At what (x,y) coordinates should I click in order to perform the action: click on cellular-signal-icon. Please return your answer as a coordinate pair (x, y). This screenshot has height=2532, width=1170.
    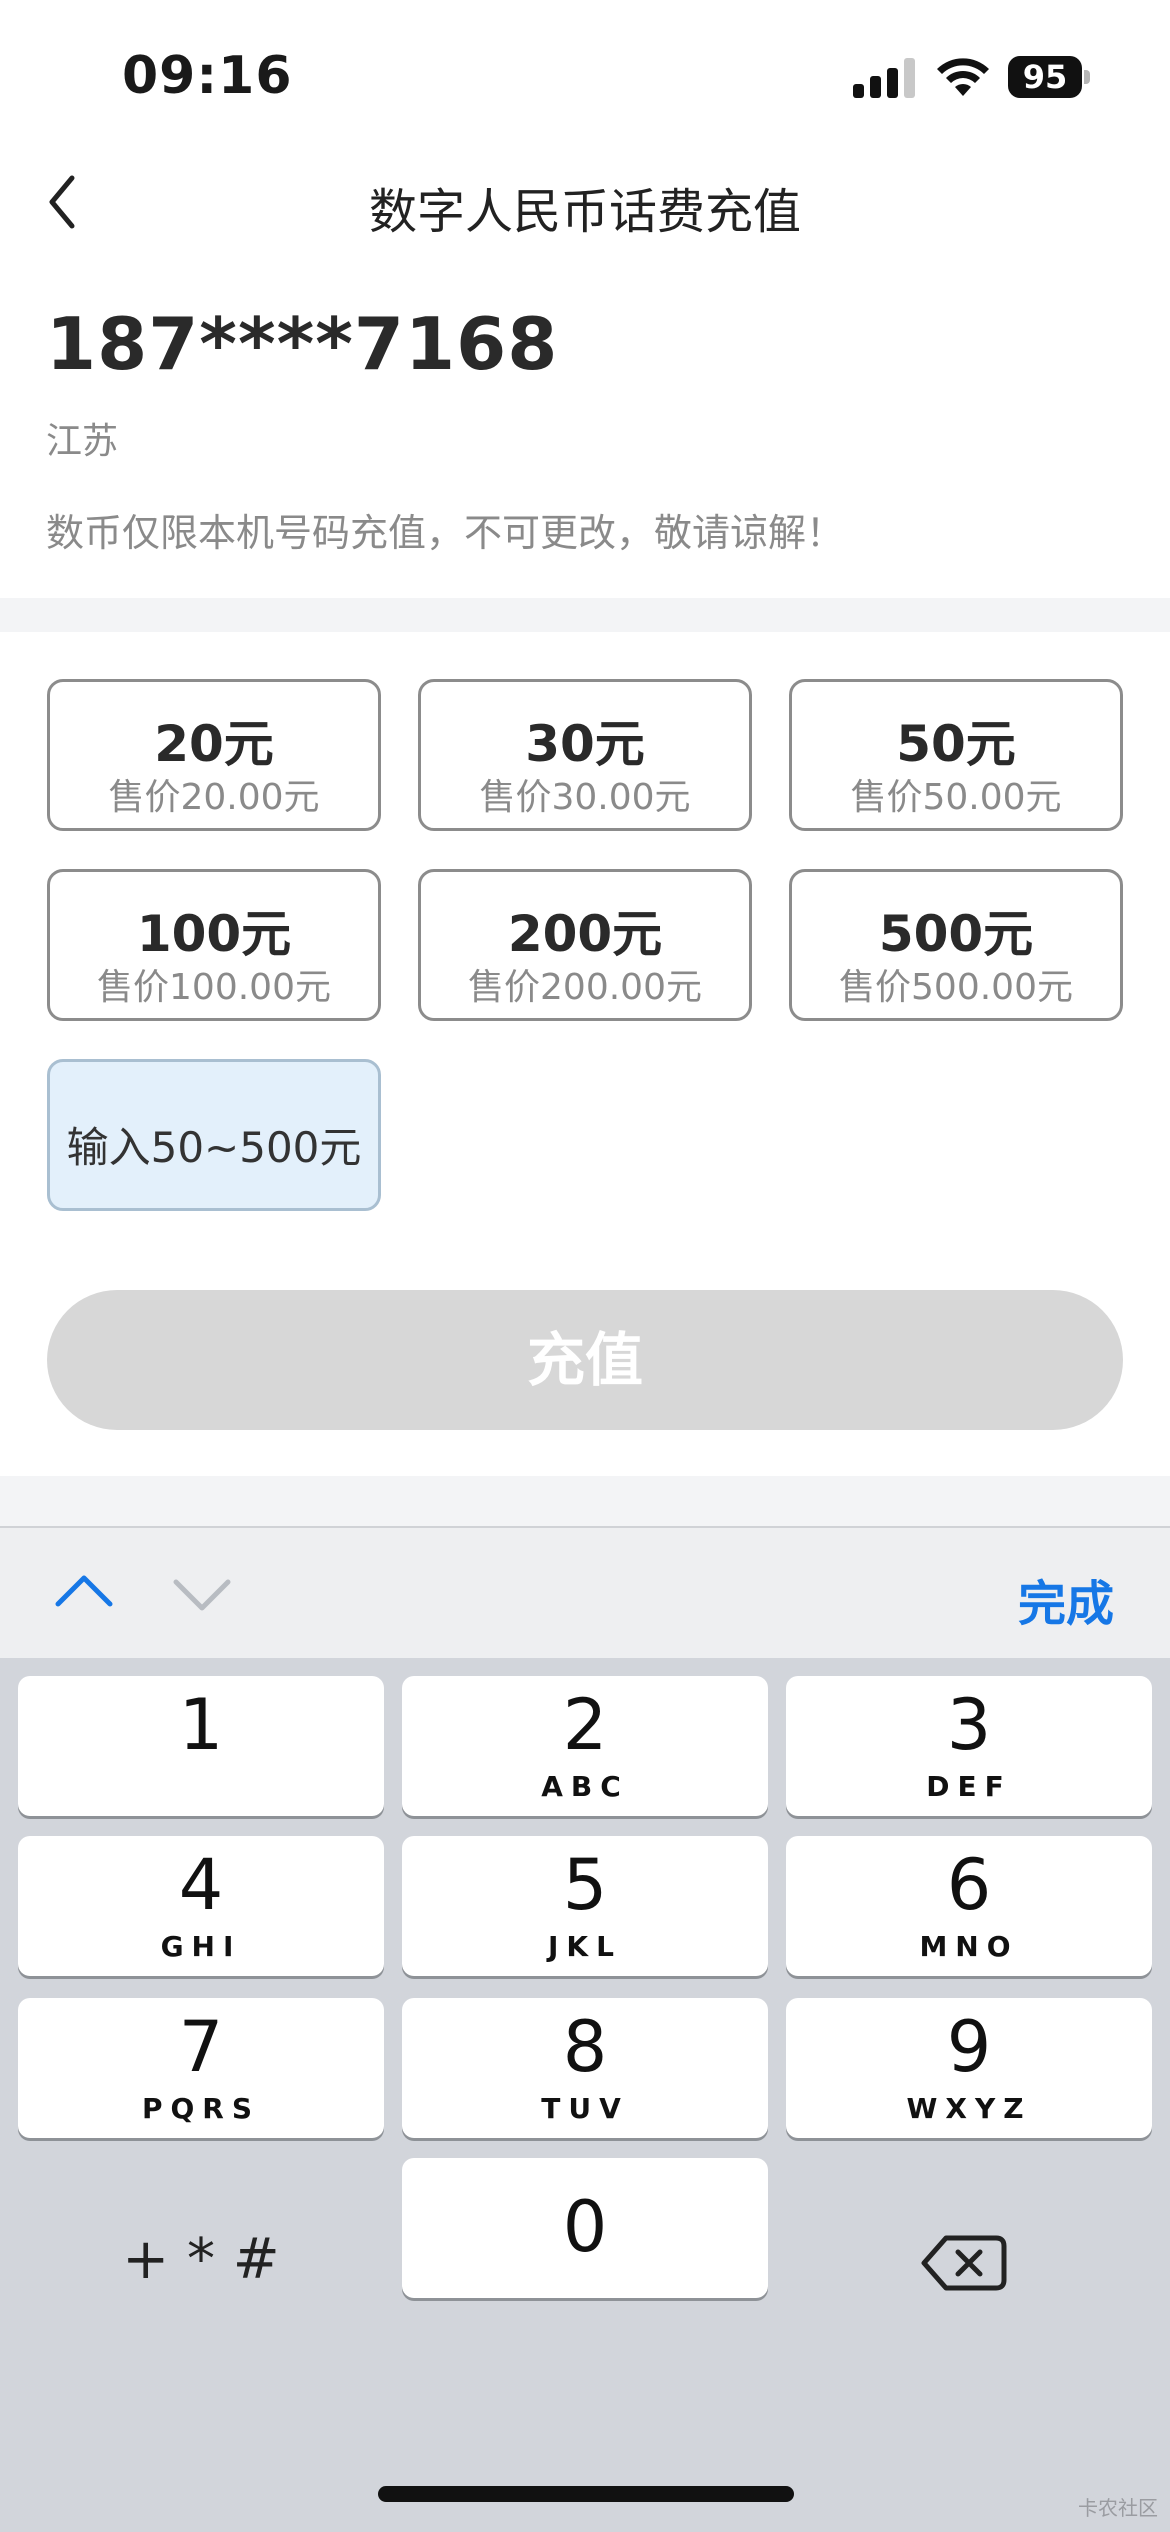
    Looking at the image, I should click on (885, 78).